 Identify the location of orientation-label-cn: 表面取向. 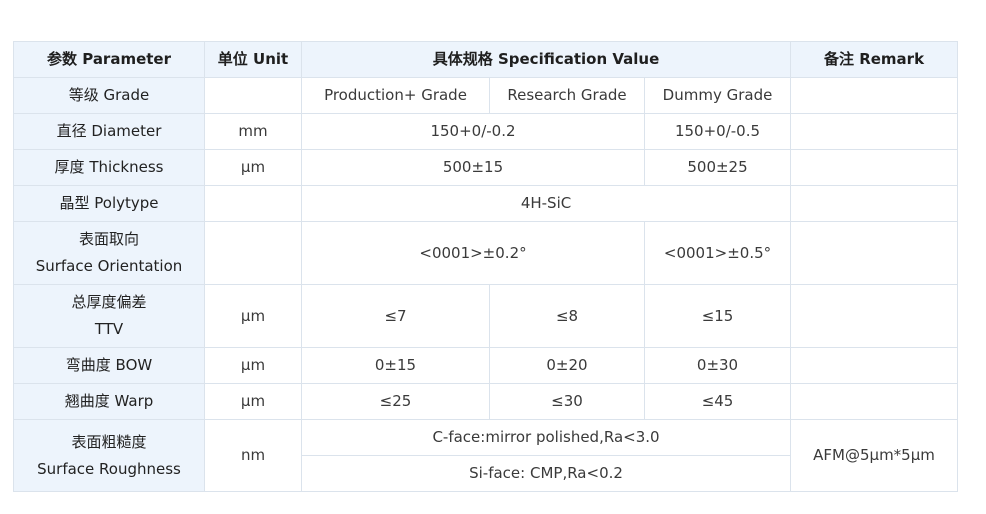
(108, 239).